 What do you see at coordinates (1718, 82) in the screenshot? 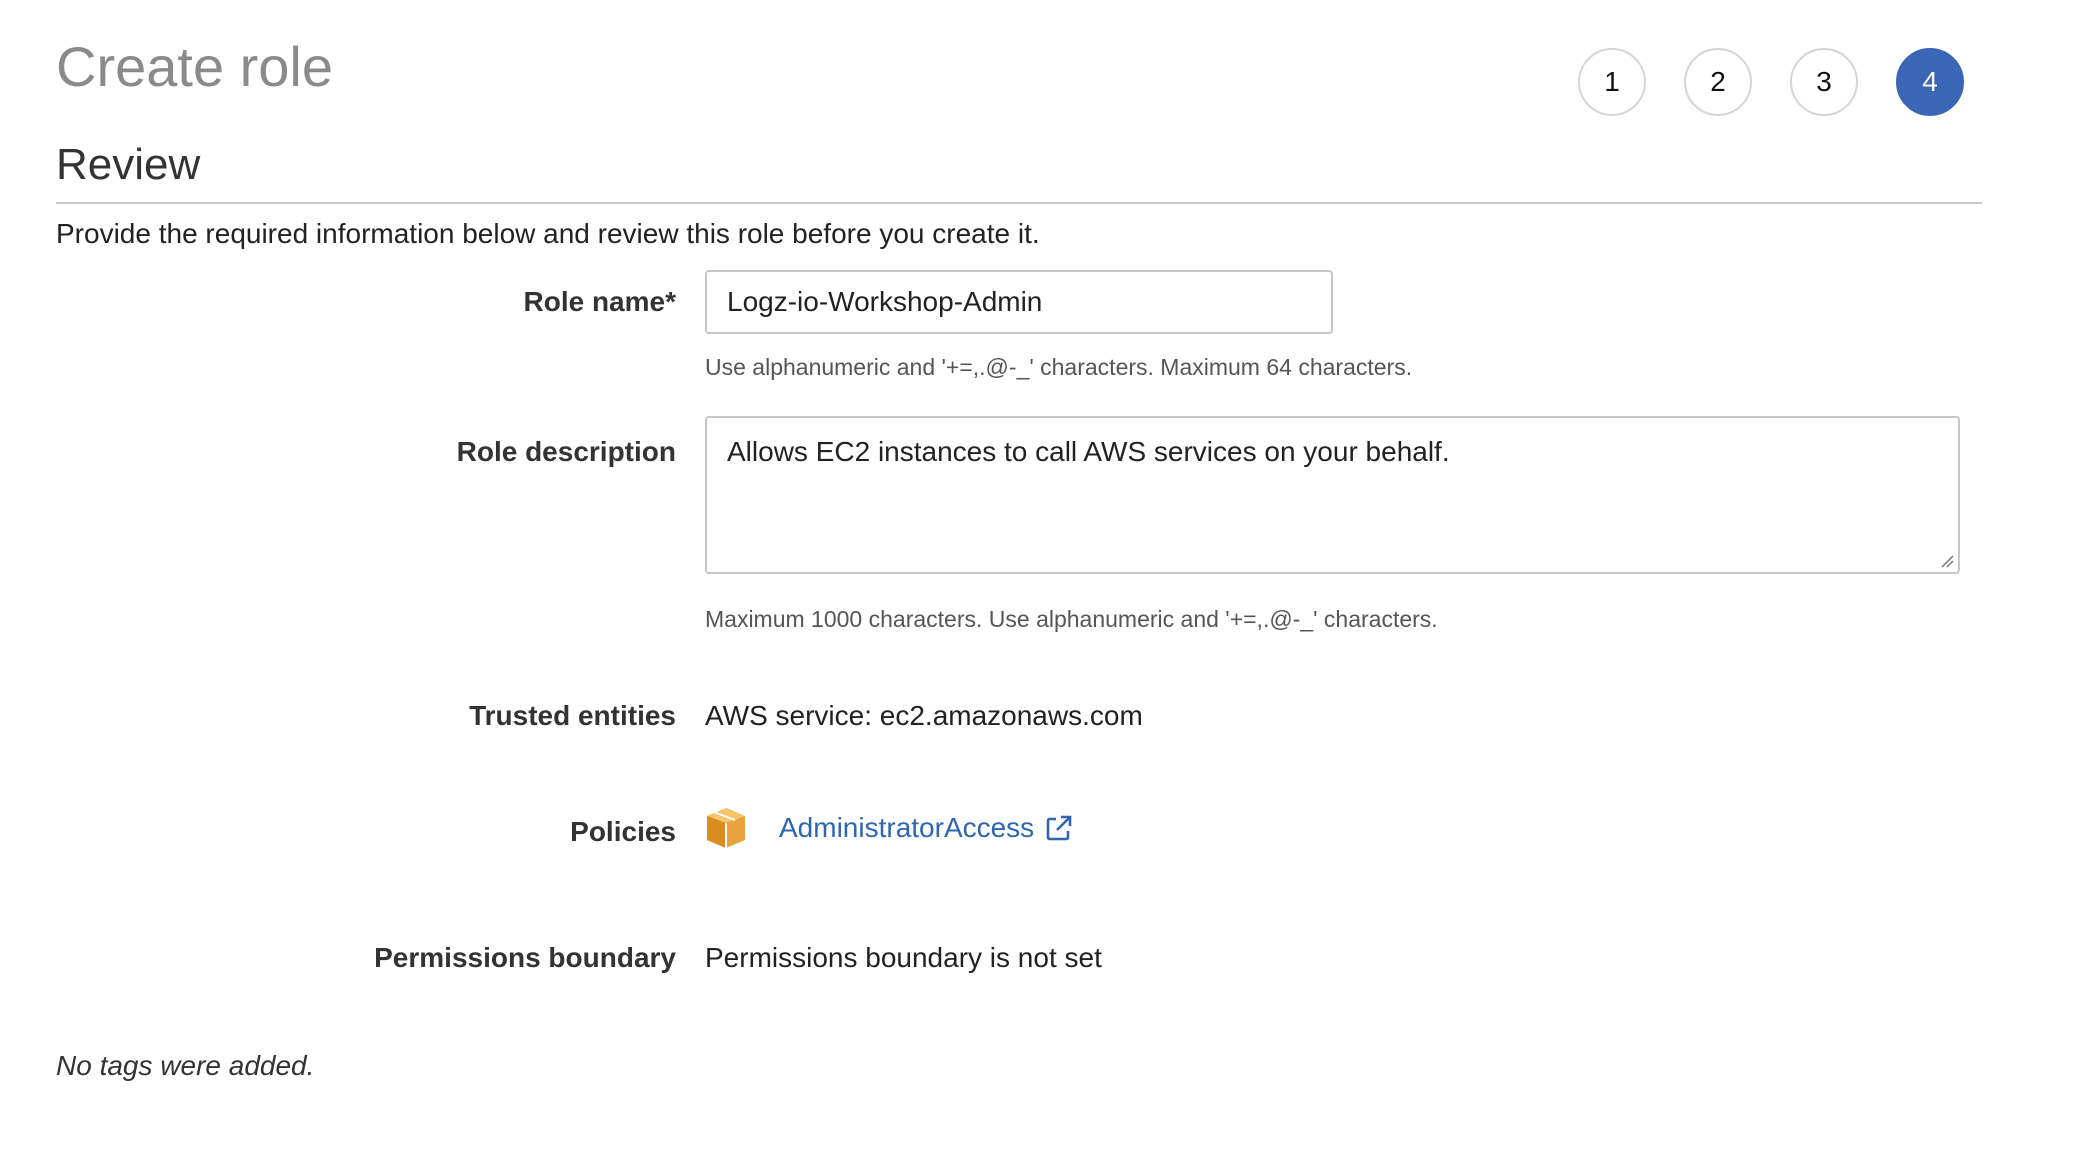
I see `step-2: 2` at bounding box center [1718, 82].